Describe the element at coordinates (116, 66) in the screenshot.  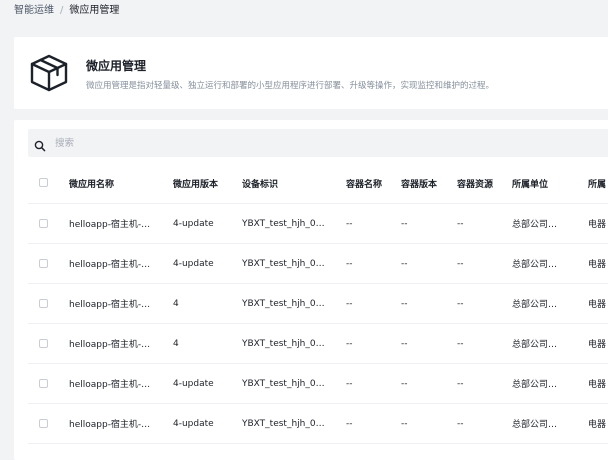
I see `page-title: 微应用管理` at that location.